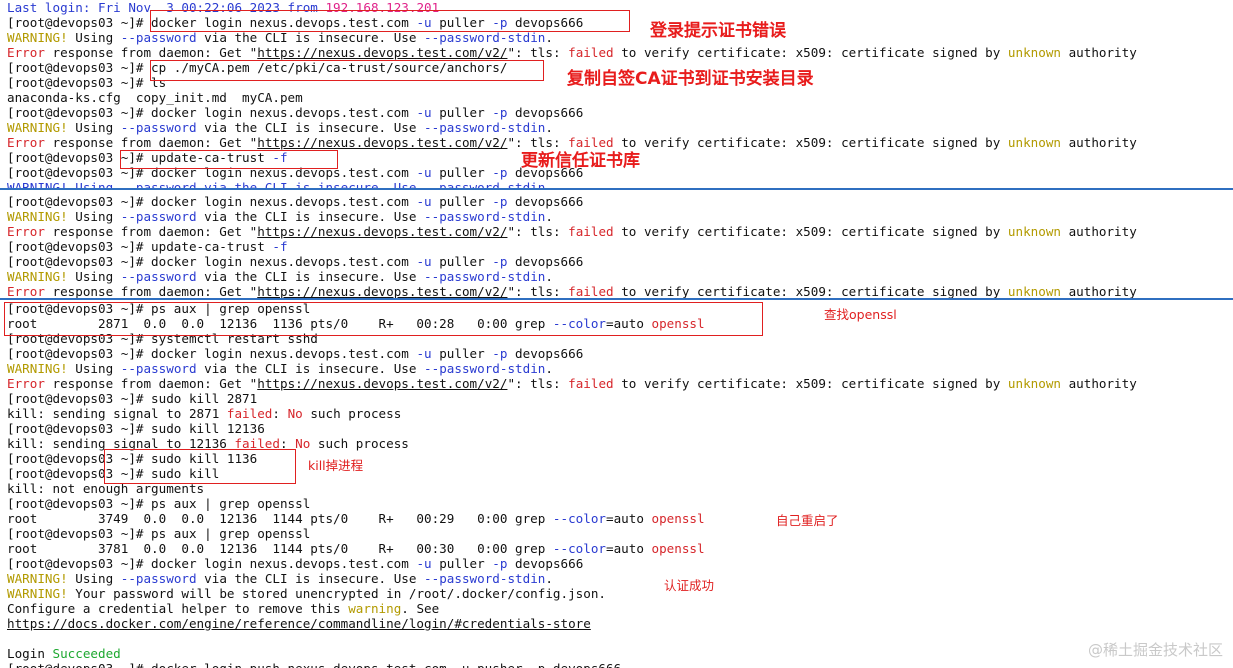 The height and width of the screenshot is (668, 1233). I want to click on terminal-text: anaconda-ks.cfg copy_init.md myCA.pem, so click(155, 97).